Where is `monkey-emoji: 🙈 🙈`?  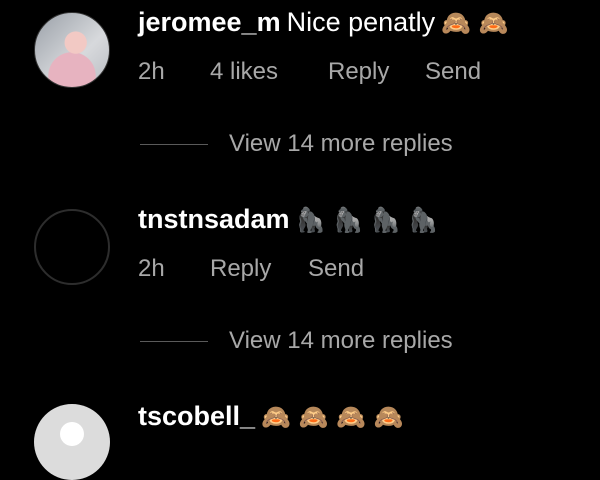
monkey-emoji: 🙈 🙈 is located at coordinates (475, 23).